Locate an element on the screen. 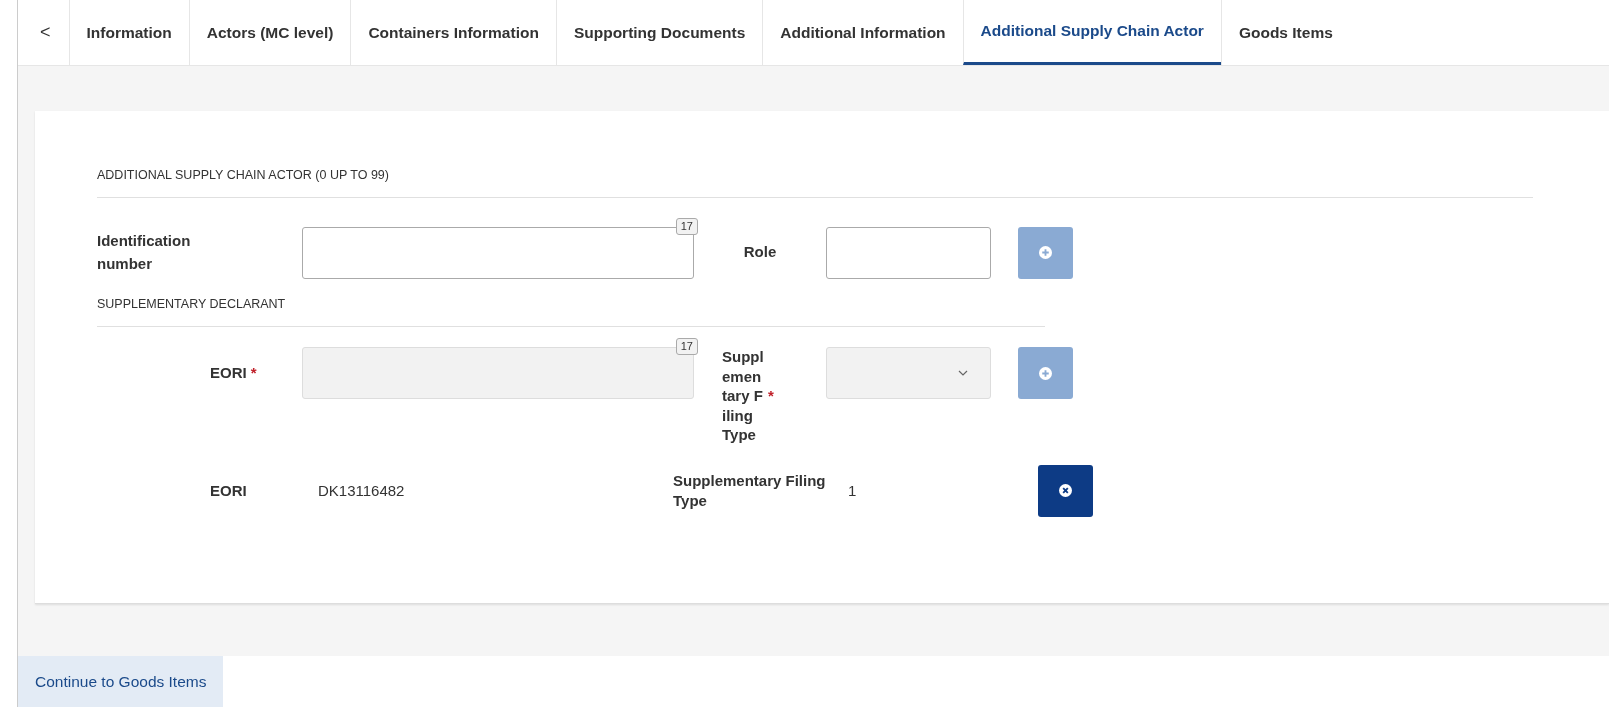  remove-button is located at coordinates (1065, 490).